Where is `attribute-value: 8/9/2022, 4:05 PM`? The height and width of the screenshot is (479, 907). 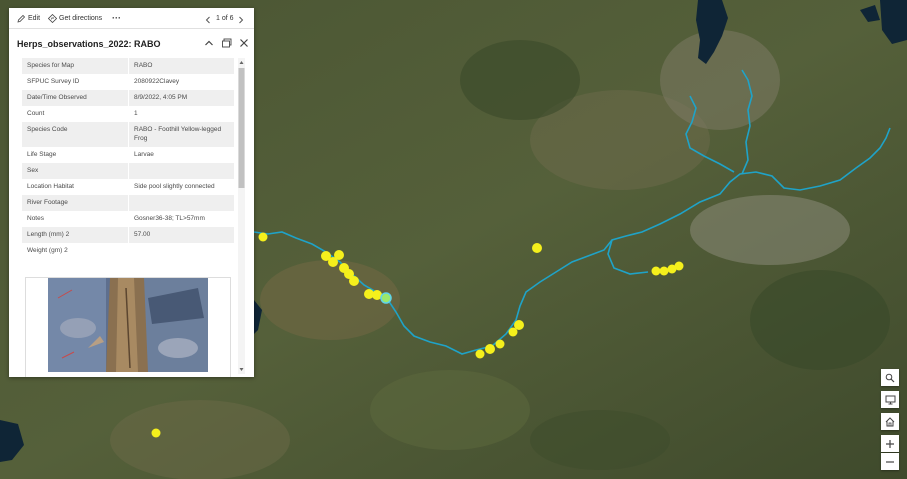 attribute-value: 8/9/2022, 4:05 PM is located at coordinates (181, 98).